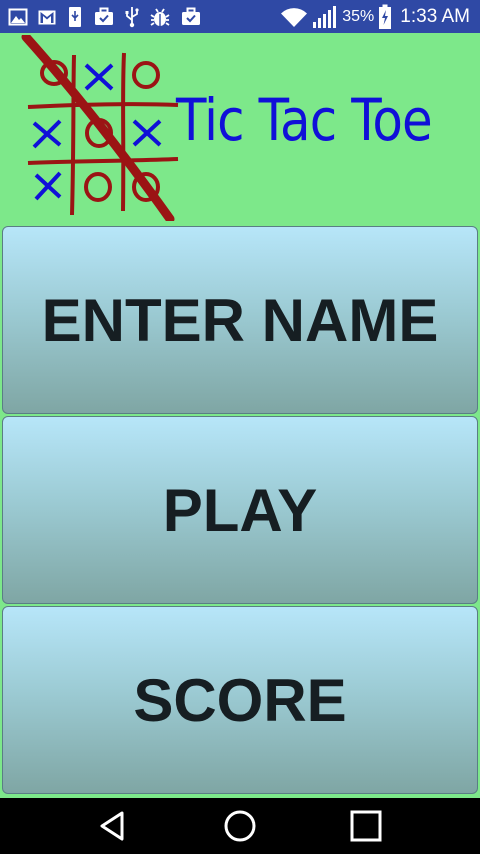 The image size is (480, 854). I want to click on image-icon, so click(18, 17).